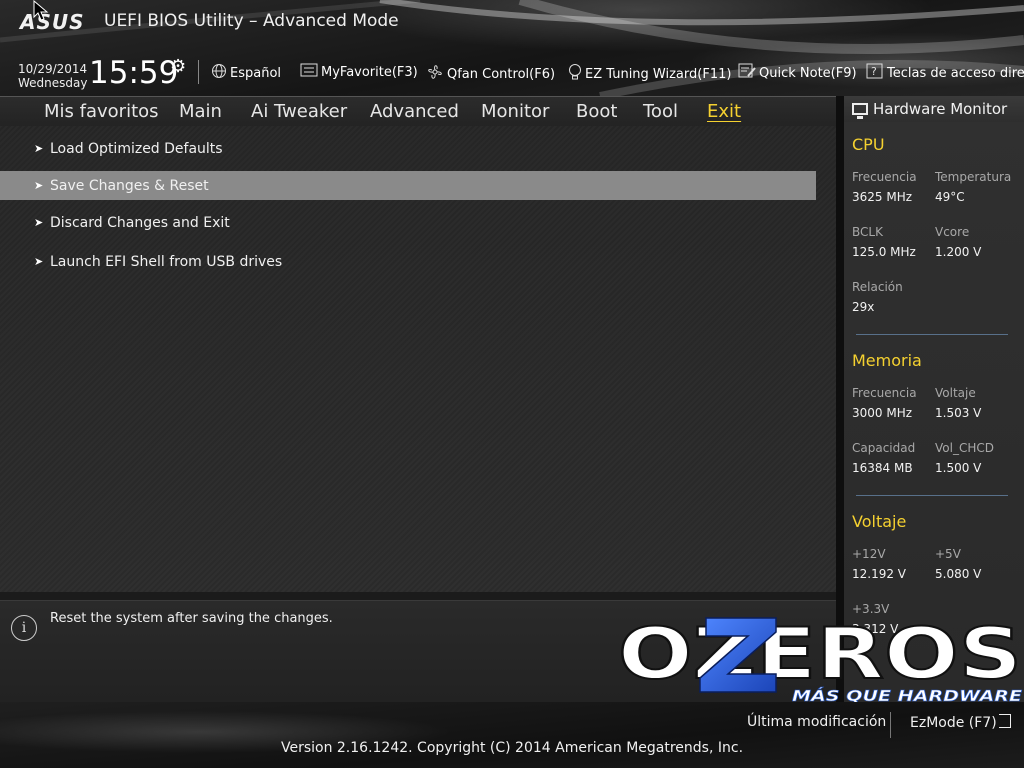  I want to click on ozeros-watermark-logo: OZEROS MÁS QUE HARDWARE, so click(820, 658).